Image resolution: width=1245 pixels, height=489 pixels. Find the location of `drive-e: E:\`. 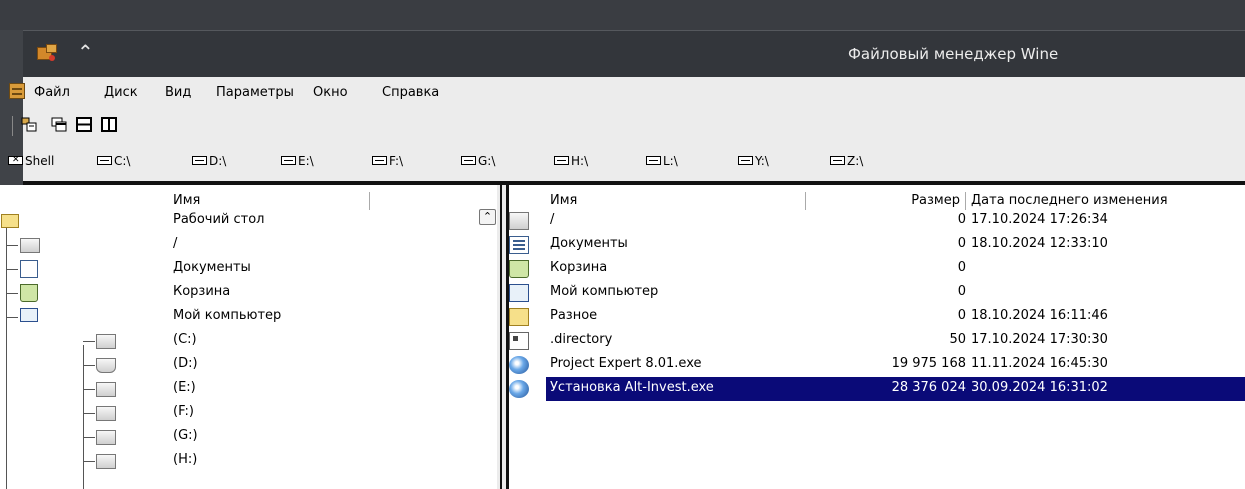

drive-e: E:\ is located at coordinates (297, 161).